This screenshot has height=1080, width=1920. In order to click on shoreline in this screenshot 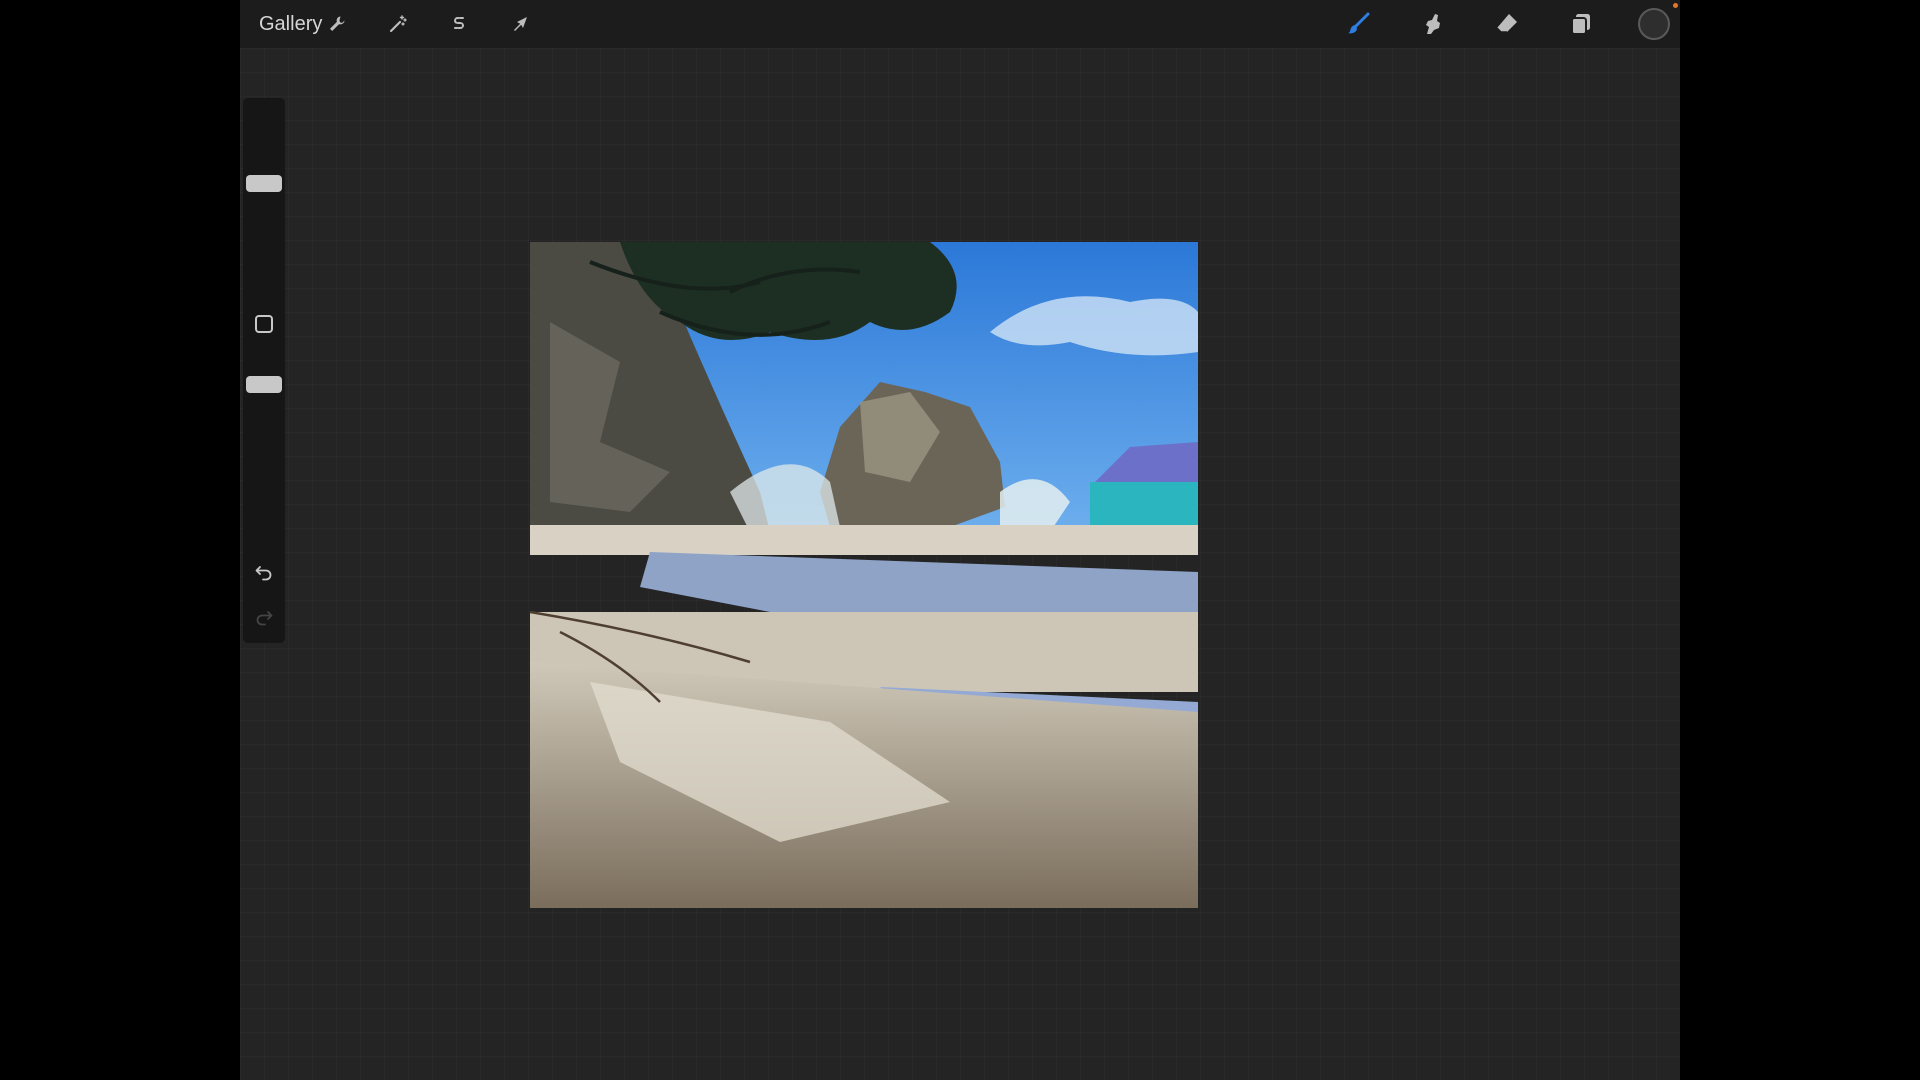, I will do `click(864, 540)`.